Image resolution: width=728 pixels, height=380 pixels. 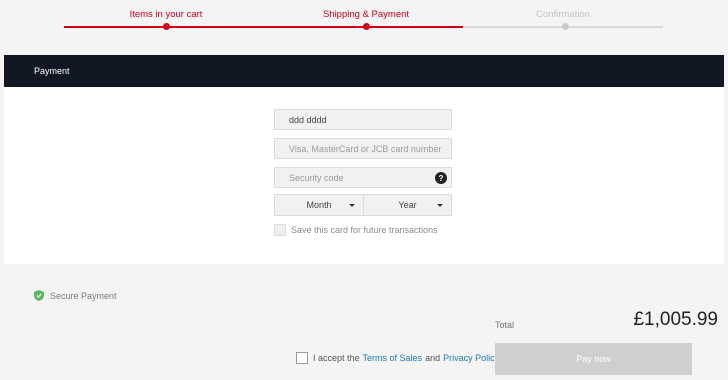 What do you see at coordinates (363, 148) in the screenshot?
I see `card-number-field: Visa, MasterCard or JCB card number` at bounding box center [363, 148].